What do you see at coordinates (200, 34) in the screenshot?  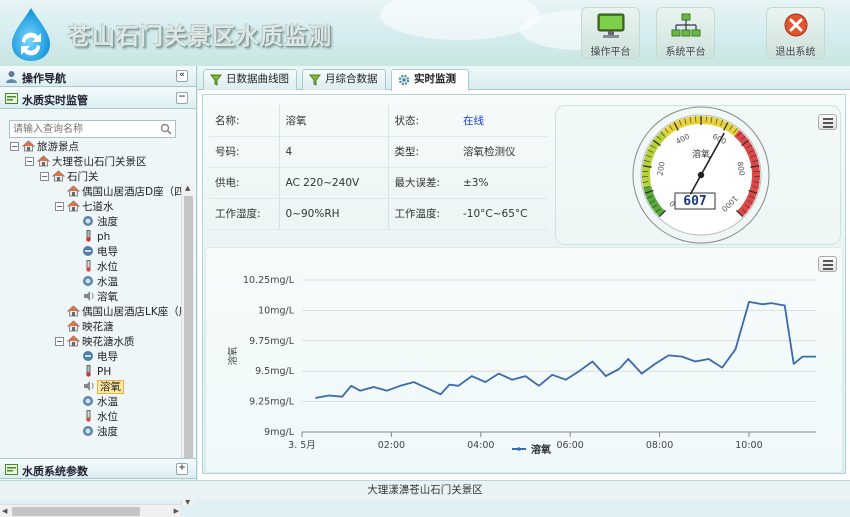 I see `app-title: 苍山石门关景区水质监测` at bounding box center [200, 34].